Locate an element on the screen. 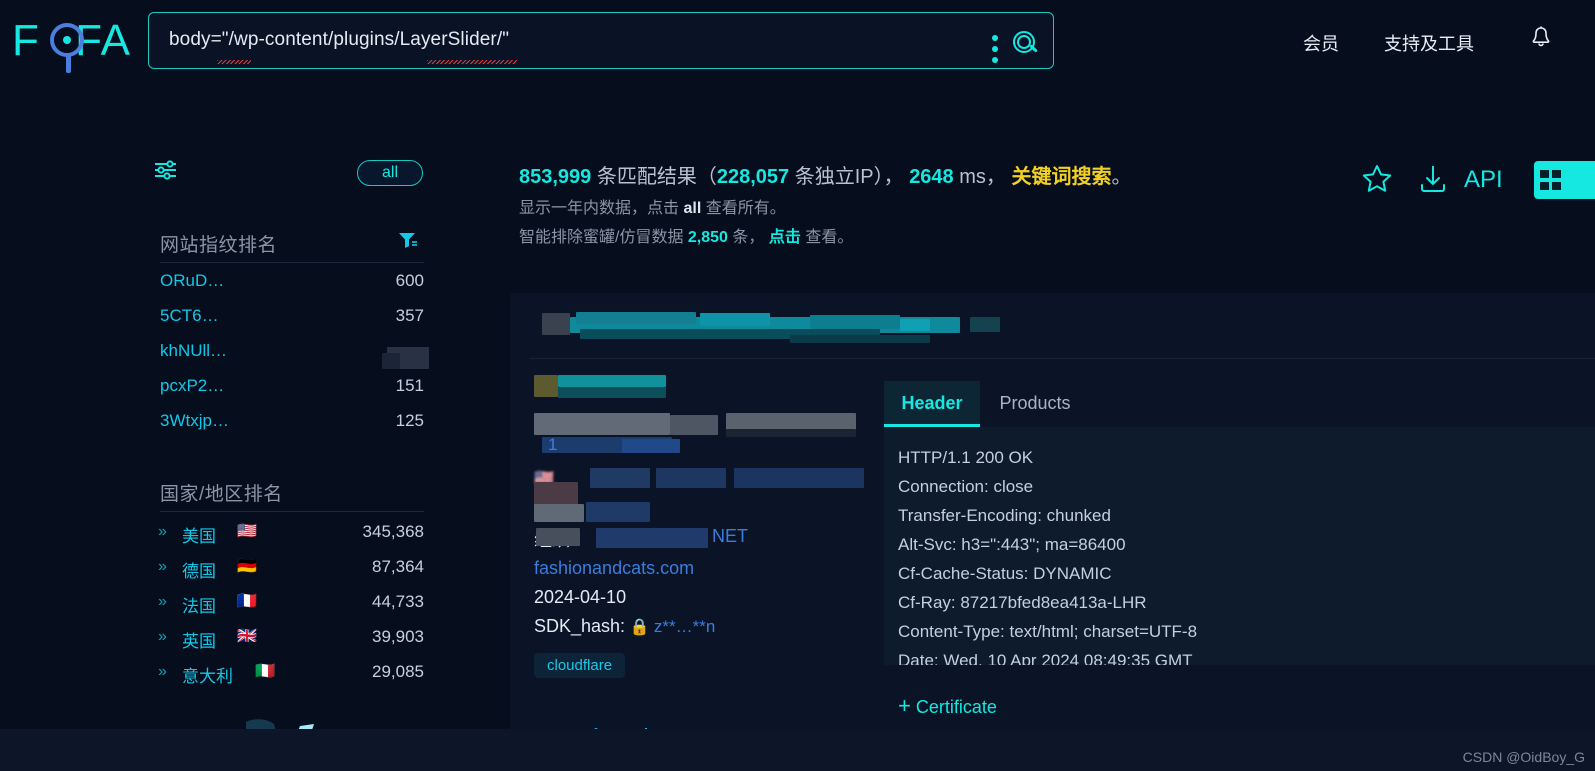  redacted-title-row is located at coordinates (709, 385).